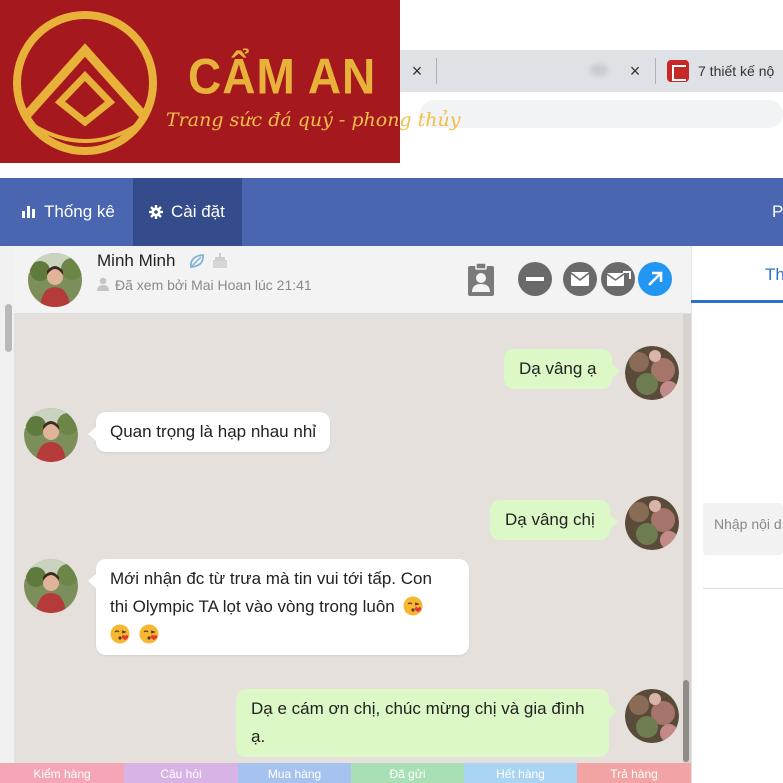 The image size is (783, 783). Describe the element at coordinates (156, 212) in the screenshot. I see `gear-icon` at that location.